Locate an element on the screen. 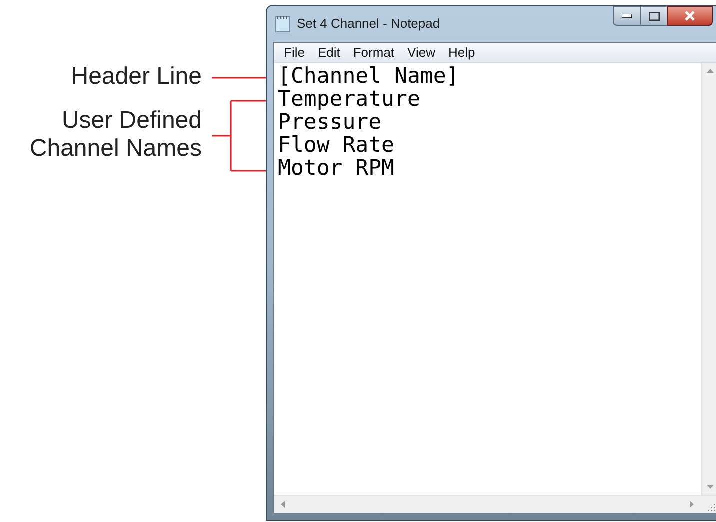  minimize-icon is located at coordinates (627, 16).